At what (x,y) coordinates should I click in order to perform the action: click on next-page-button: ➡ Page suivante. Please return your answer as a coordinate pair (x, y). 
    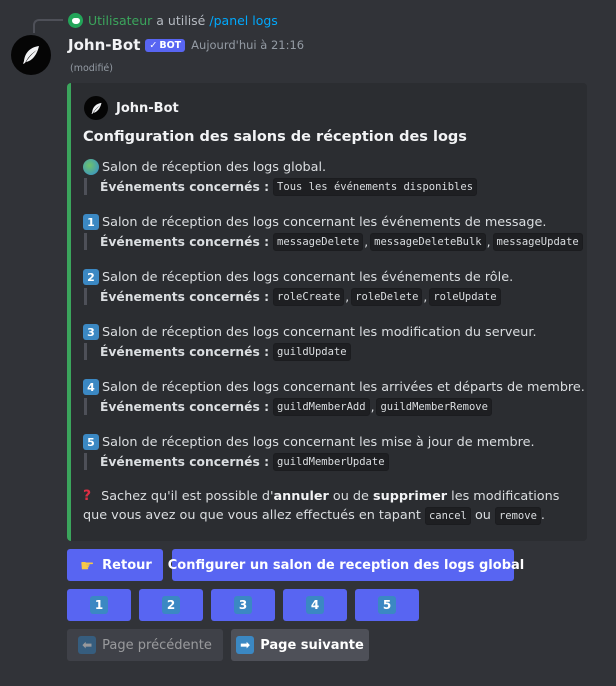
    Looking at the image, I should click on (300, 645).